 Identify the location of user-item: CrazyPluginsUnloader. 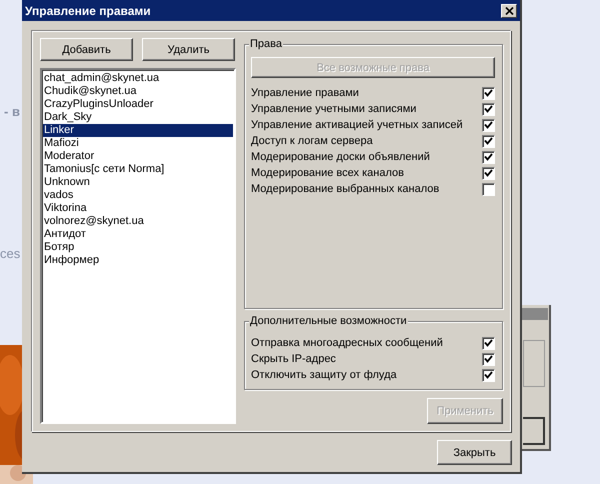
(138, 104).